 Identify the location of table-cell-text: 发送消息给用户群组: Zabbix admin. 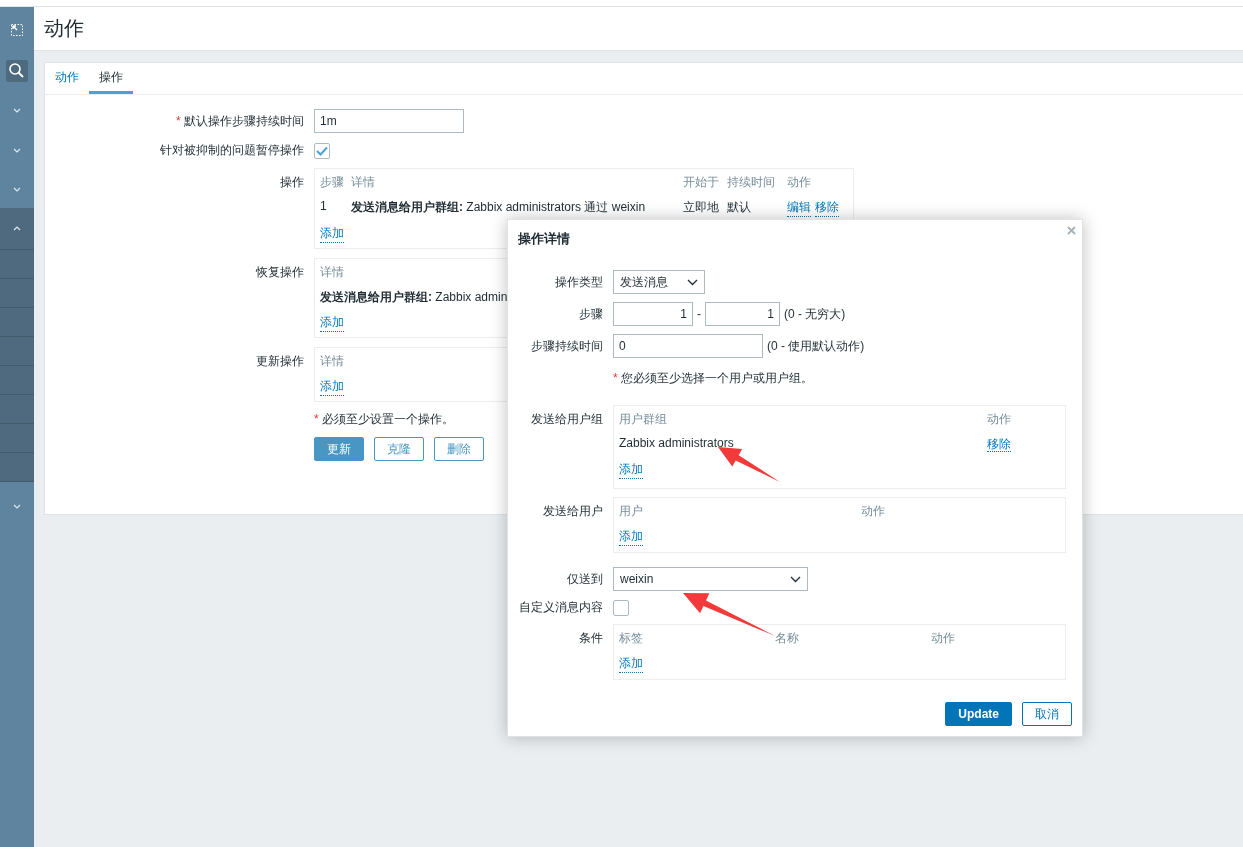
(414, 297).